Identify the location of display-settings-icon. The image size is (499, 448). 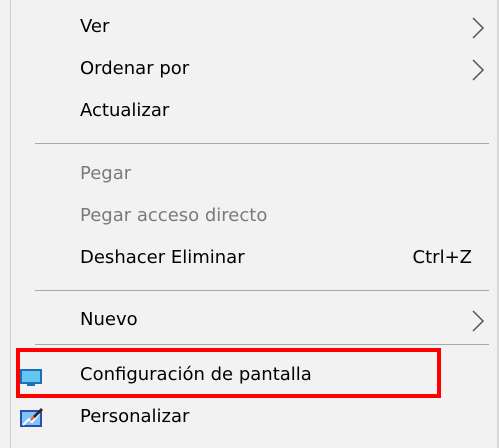
(31, 377).